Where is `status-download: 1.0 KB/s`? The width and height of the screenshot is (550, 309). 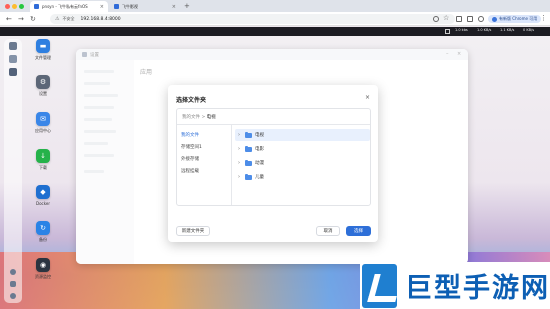 status-download: 1.0 KB/s is located at coordinates (484, 30).